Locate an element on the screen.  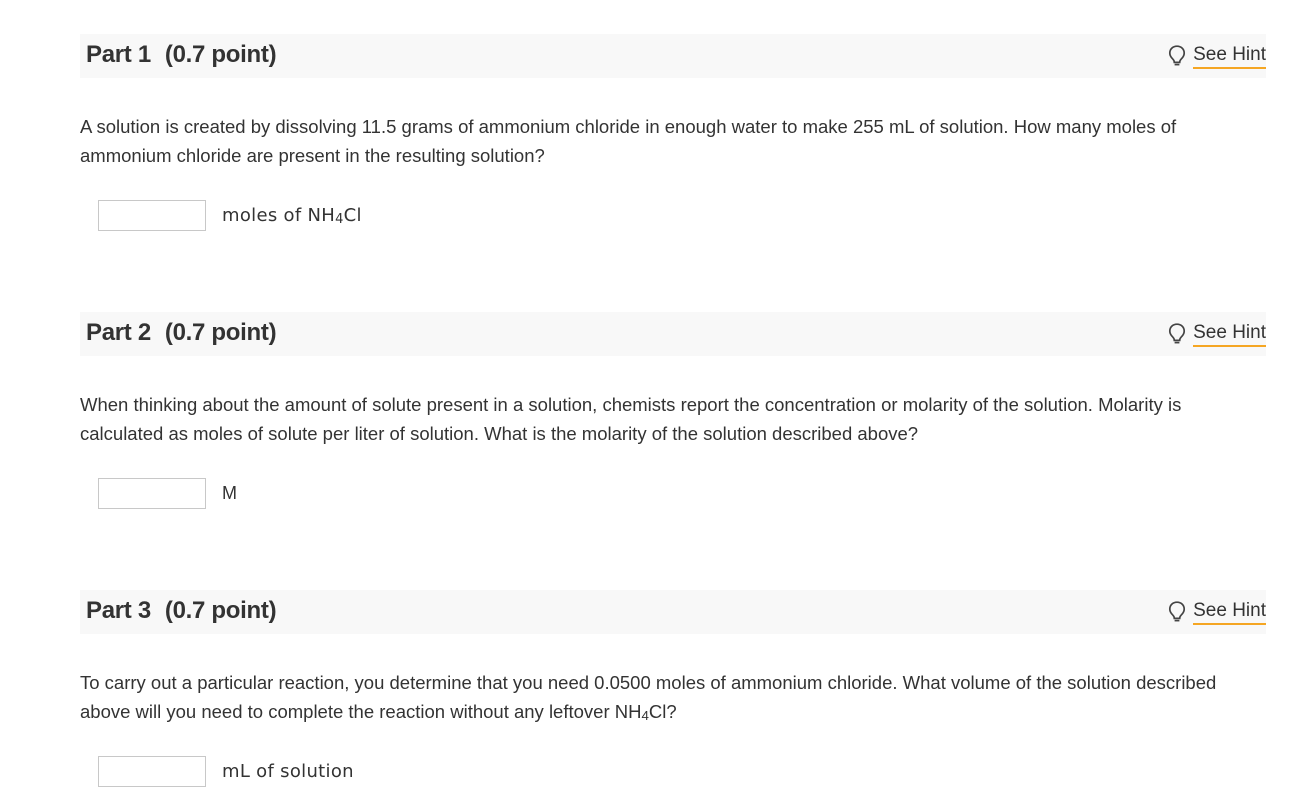
part-1-answer-row: moles of NH4Cl is located at coordinates (230, 215).